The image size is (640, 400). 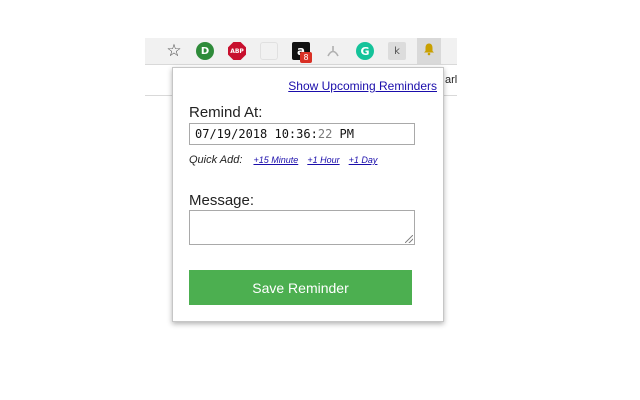 What do you see at coordinates (306, 57) in the screenshot?
I see `amazon-badge: 8` at bounding box center [306, 57].